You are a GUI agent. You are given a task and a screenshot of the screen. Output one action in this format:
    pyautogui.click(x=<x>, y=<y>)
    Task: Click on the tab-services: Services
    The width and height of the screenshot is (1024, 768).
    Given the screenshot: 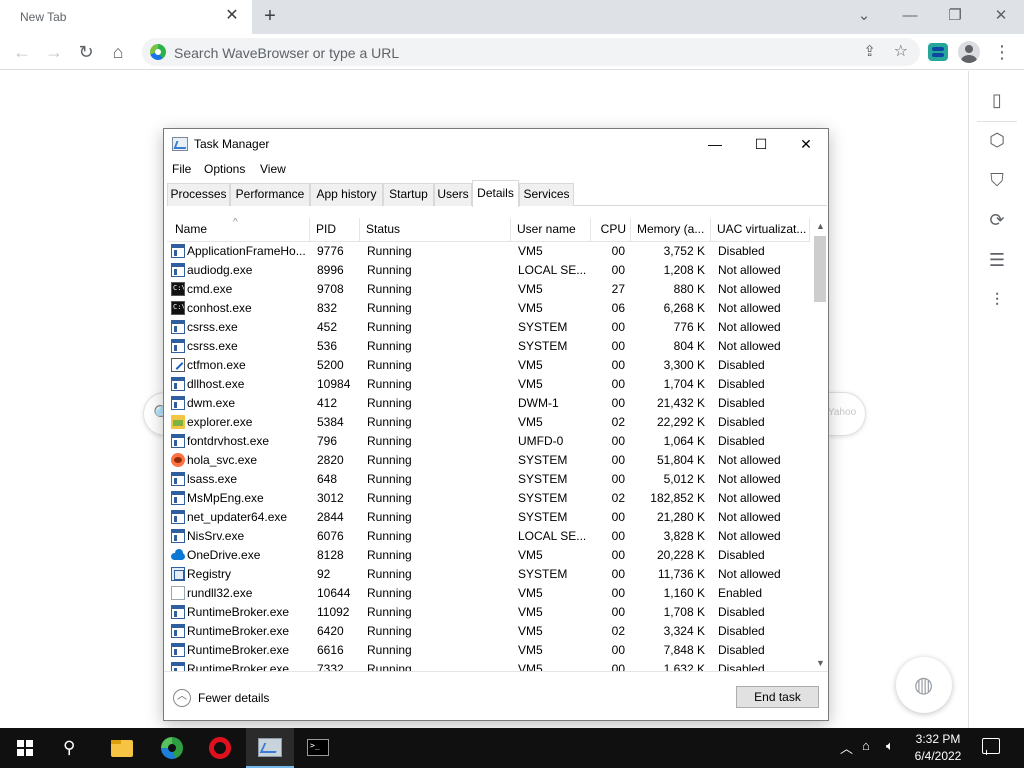 What is the action you would take?
    pyautogui.click(x=546, y=194)
    